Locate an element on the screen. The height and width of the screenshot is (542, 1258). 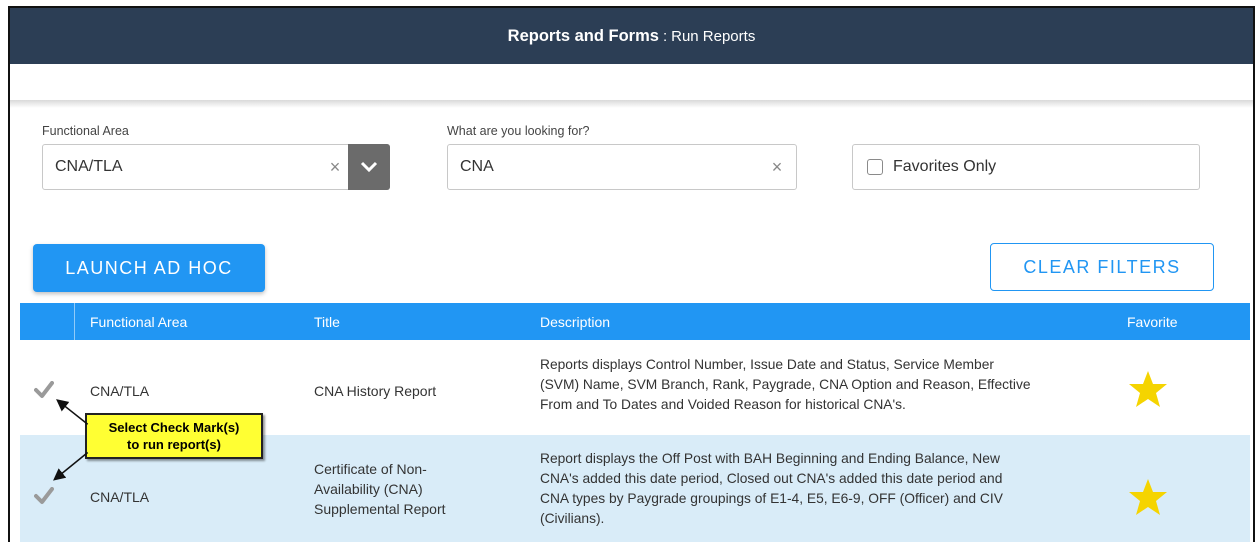
launch-ad-hoc-button: LAUNCH AD HOC is located at coordinates (149, 268).